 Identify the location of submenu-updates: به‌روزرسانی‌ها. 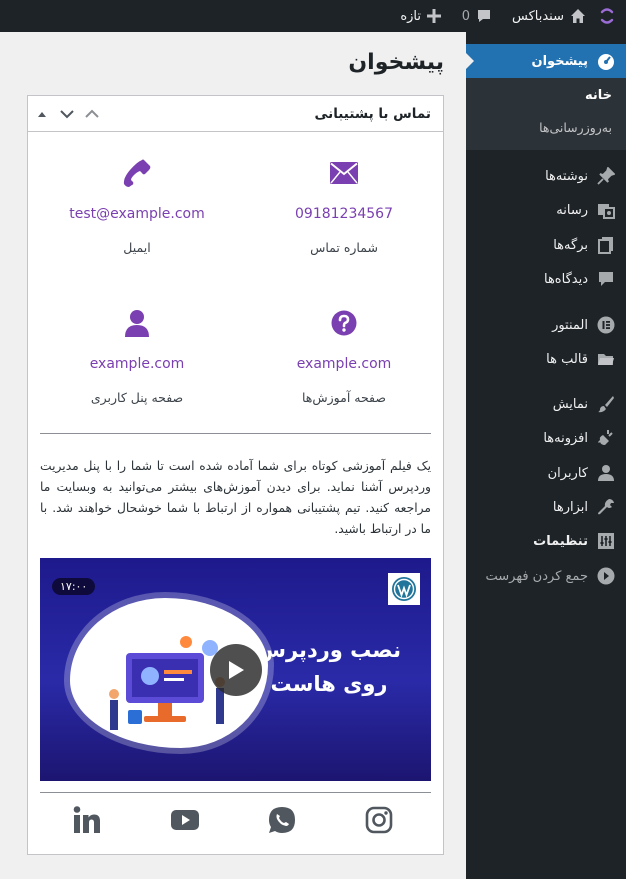
(575, 127).